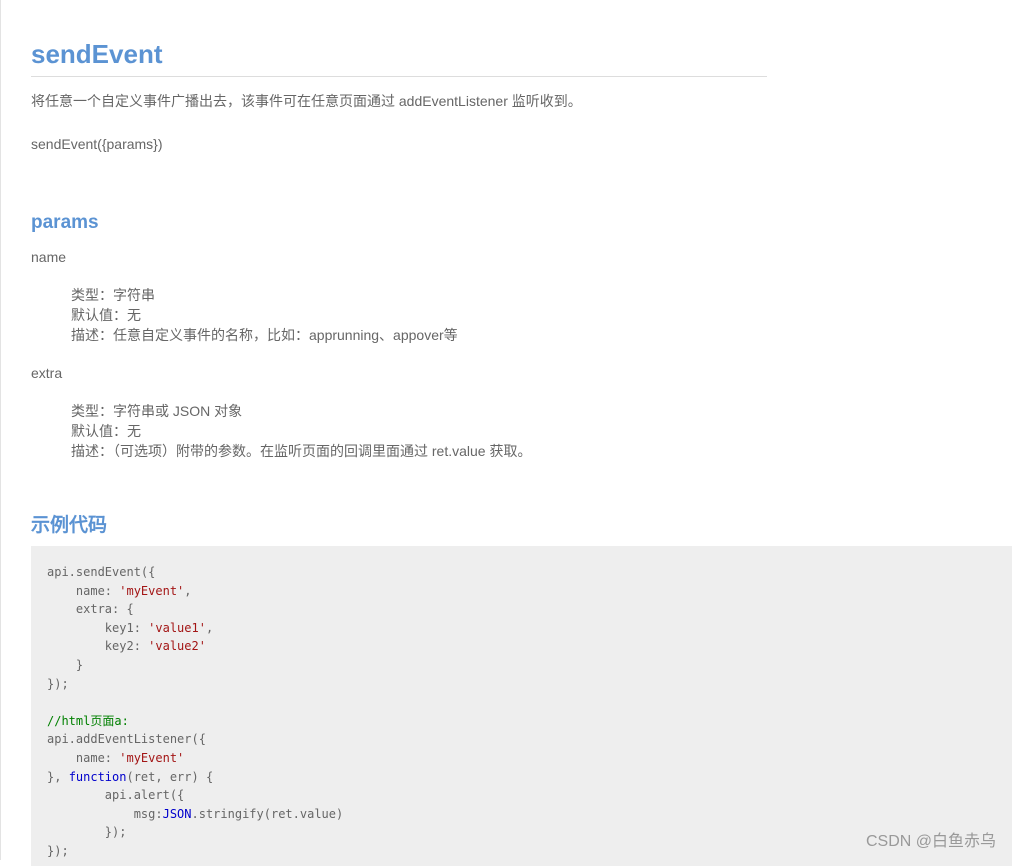 The width and height of the screenshot is (1012, 866). Describe the element at coordinates (98, 646) in the screenshot. I see `code-line: key2:` at that location.